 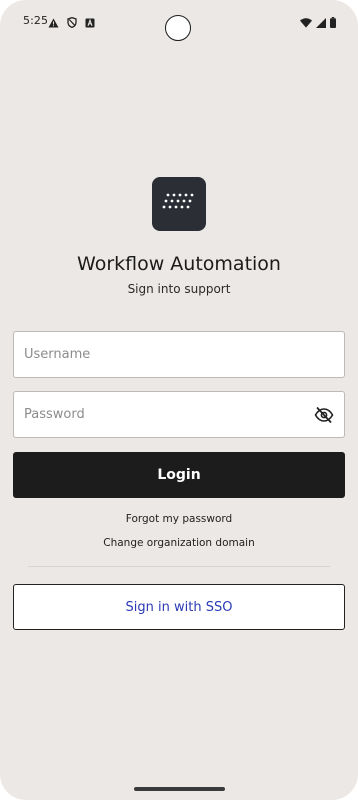 I want to click on app-subtitle: Sign into support, so click(x=179, y=289).